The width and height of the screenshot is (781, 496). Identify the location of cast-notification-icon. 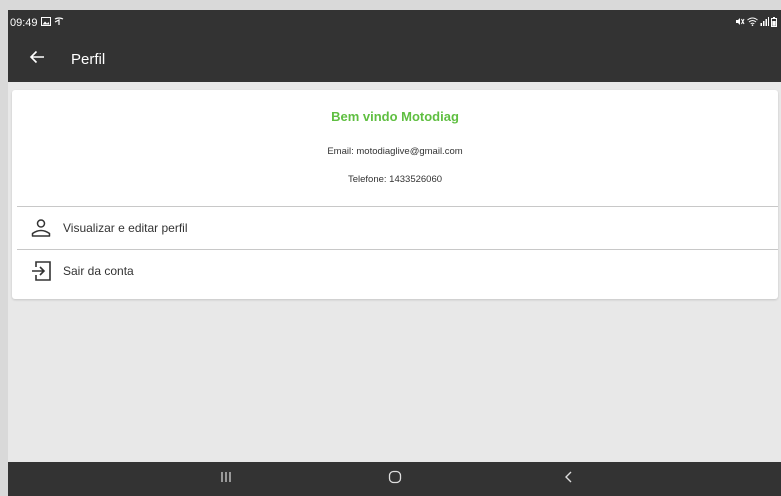
(59, 23).